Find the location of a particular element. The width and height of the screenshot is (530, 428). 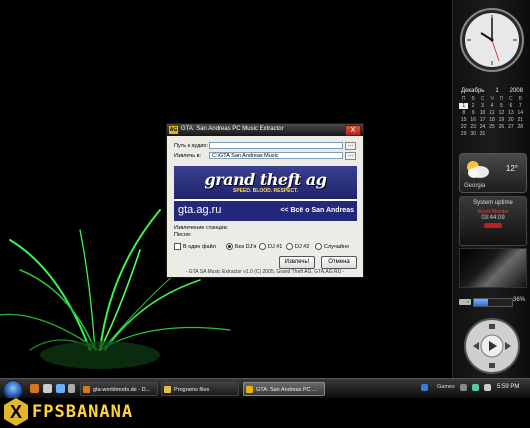

calendar-day-cell: 12 is located at coordinates (501, 113).